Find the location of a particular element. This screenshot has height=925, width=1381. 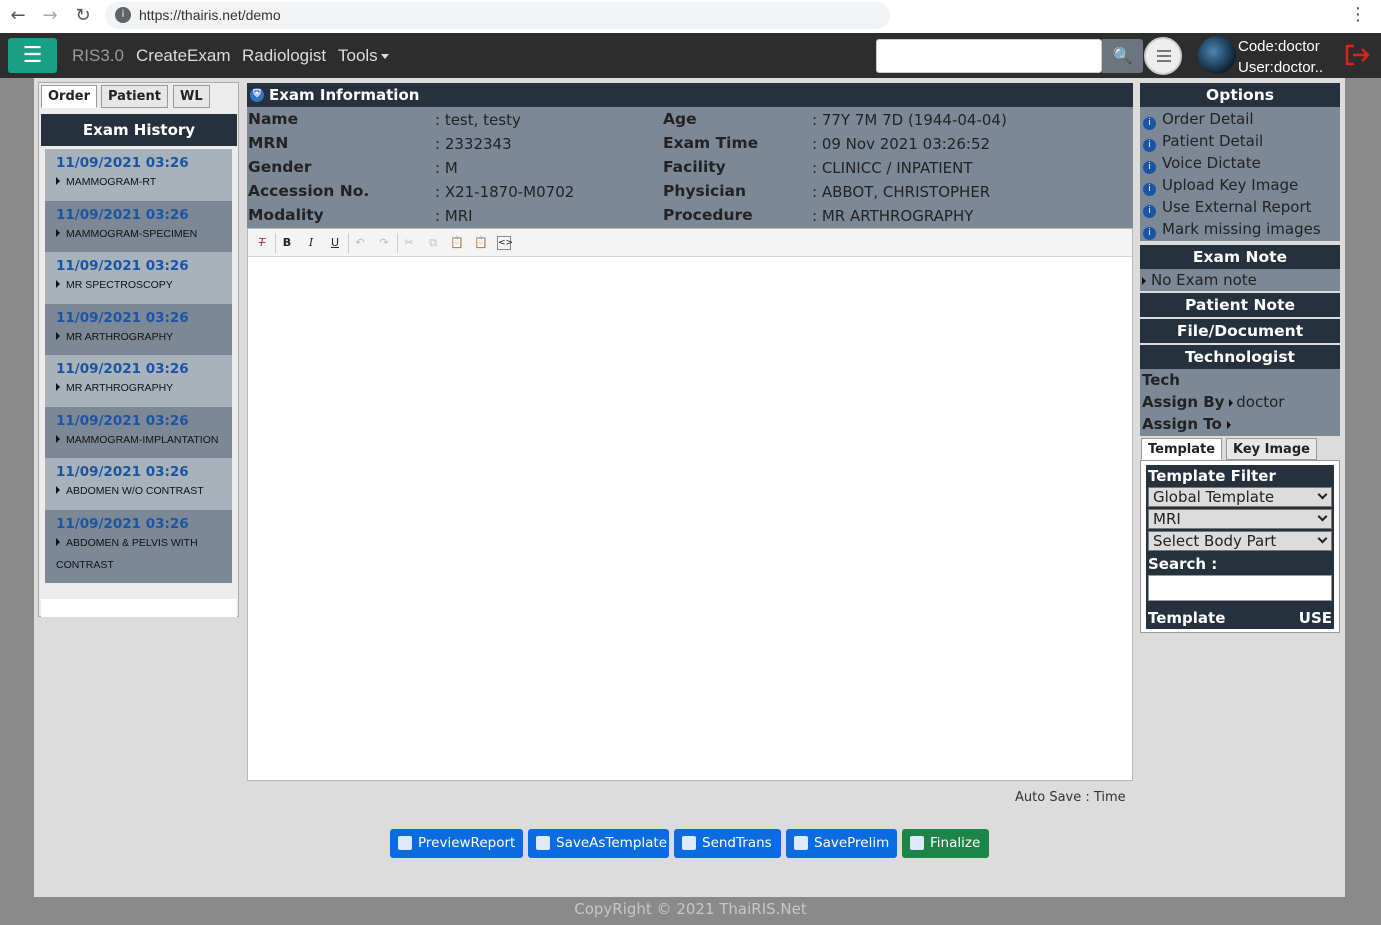

forward-icon: → is located at coordinates (50, 16).